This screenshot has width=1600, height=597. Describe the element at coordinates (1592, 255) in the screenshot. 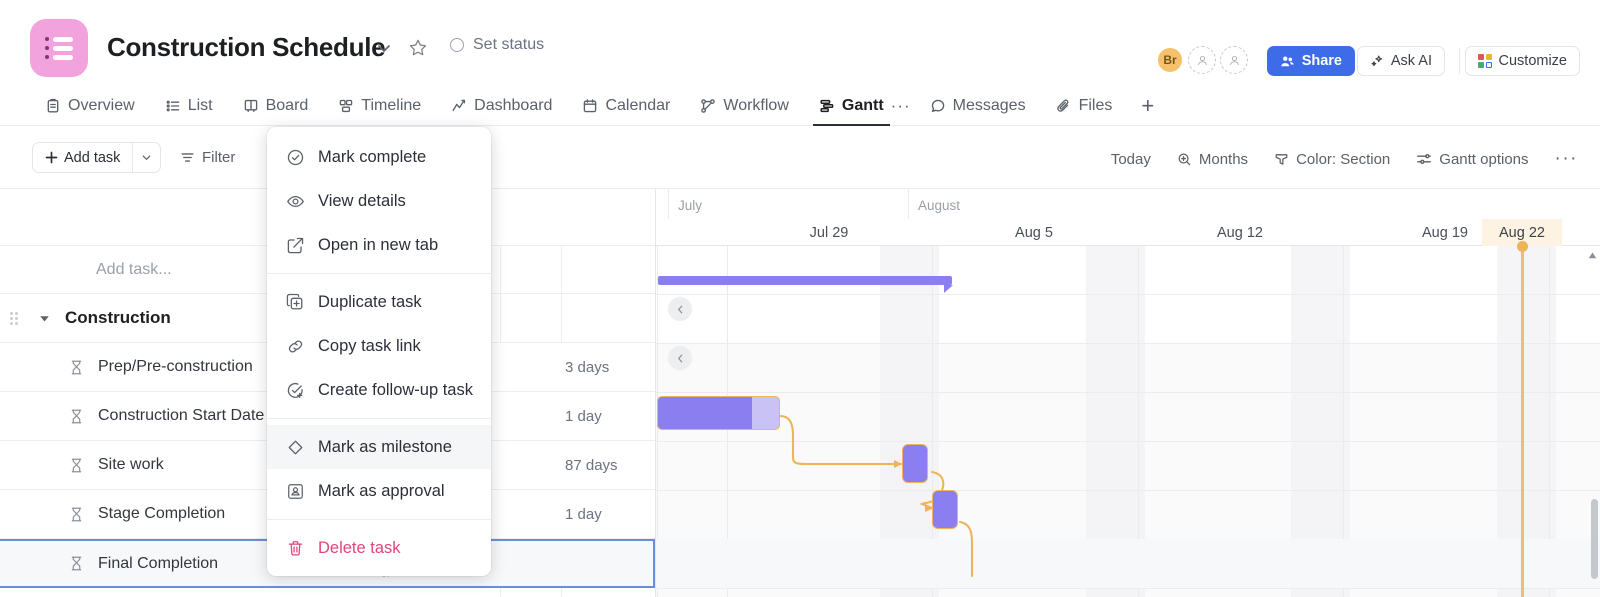

I see `scroll-up-arrow-icon` at that location.